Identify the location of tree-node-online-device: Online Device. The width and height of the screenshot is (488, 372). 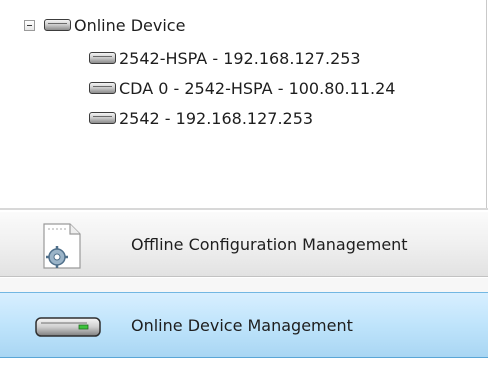
(104, 25).